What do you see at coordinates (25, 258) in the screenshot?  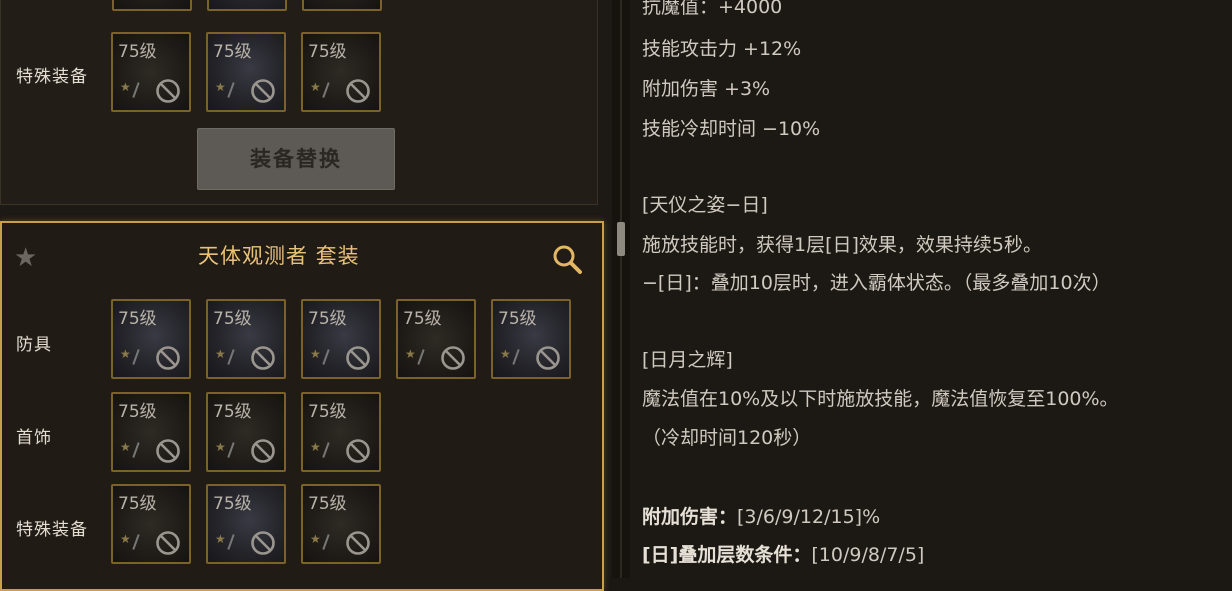 I see `favorite-star-icon: ★` at bounding box center [25, 258].